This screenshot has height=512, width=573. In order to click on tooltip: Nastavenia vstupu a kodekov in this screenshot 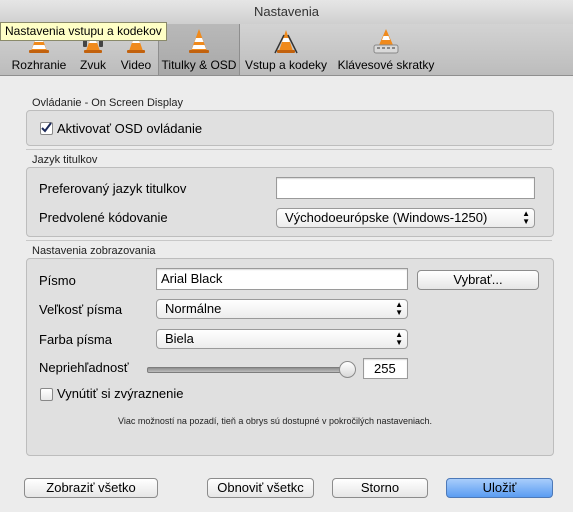, I will do `click(83, 31)`.